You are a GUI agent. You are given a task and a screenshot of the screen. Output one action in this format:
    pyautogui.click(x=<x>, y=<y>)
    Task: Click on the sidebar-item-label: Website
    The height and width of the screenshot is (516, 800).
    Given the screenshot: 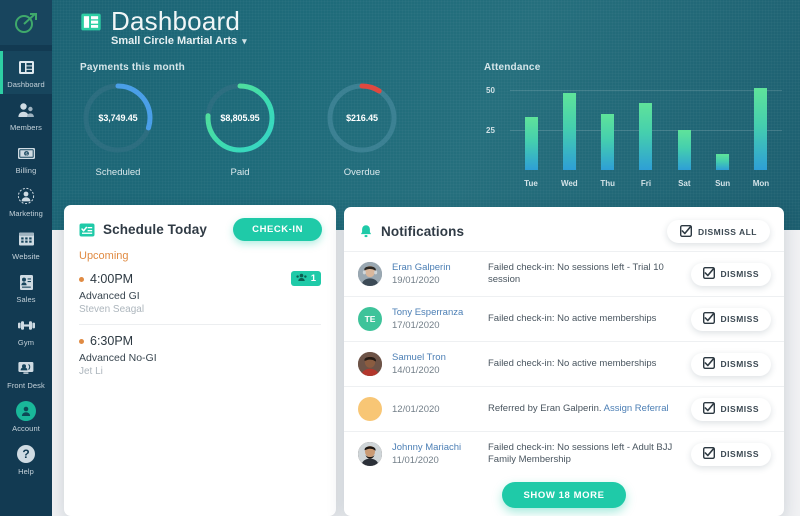 What is the action you would take?
    pyautogui.click(x=26, y=256)
    